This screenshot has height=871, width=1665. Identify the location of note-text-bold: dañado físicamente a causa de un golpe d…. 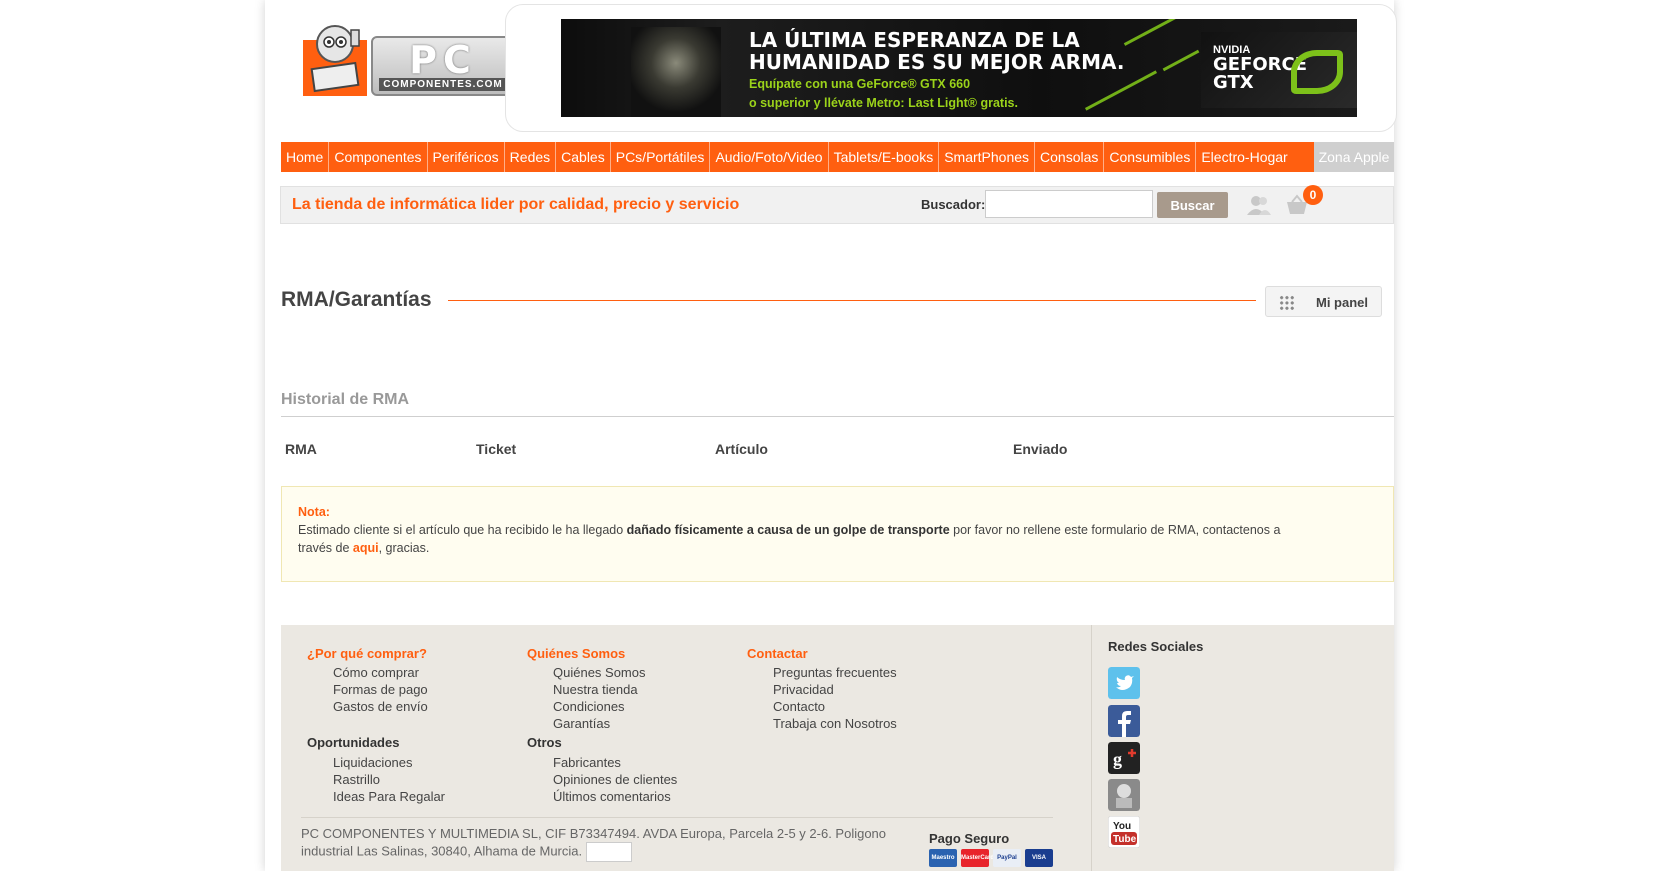
(788, 530).